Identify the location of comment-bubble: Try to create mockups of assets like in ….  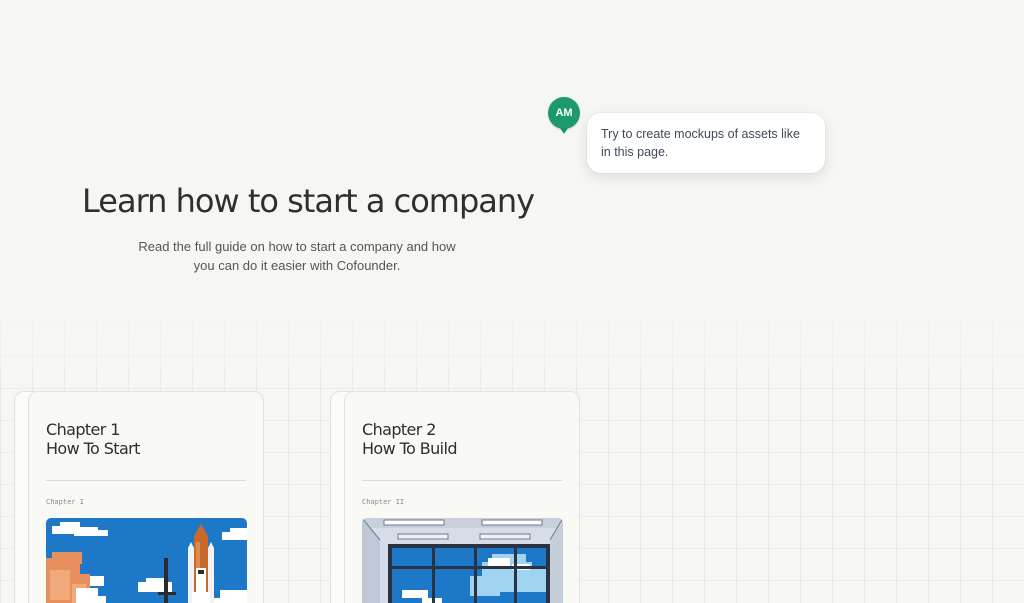
(706, 143).